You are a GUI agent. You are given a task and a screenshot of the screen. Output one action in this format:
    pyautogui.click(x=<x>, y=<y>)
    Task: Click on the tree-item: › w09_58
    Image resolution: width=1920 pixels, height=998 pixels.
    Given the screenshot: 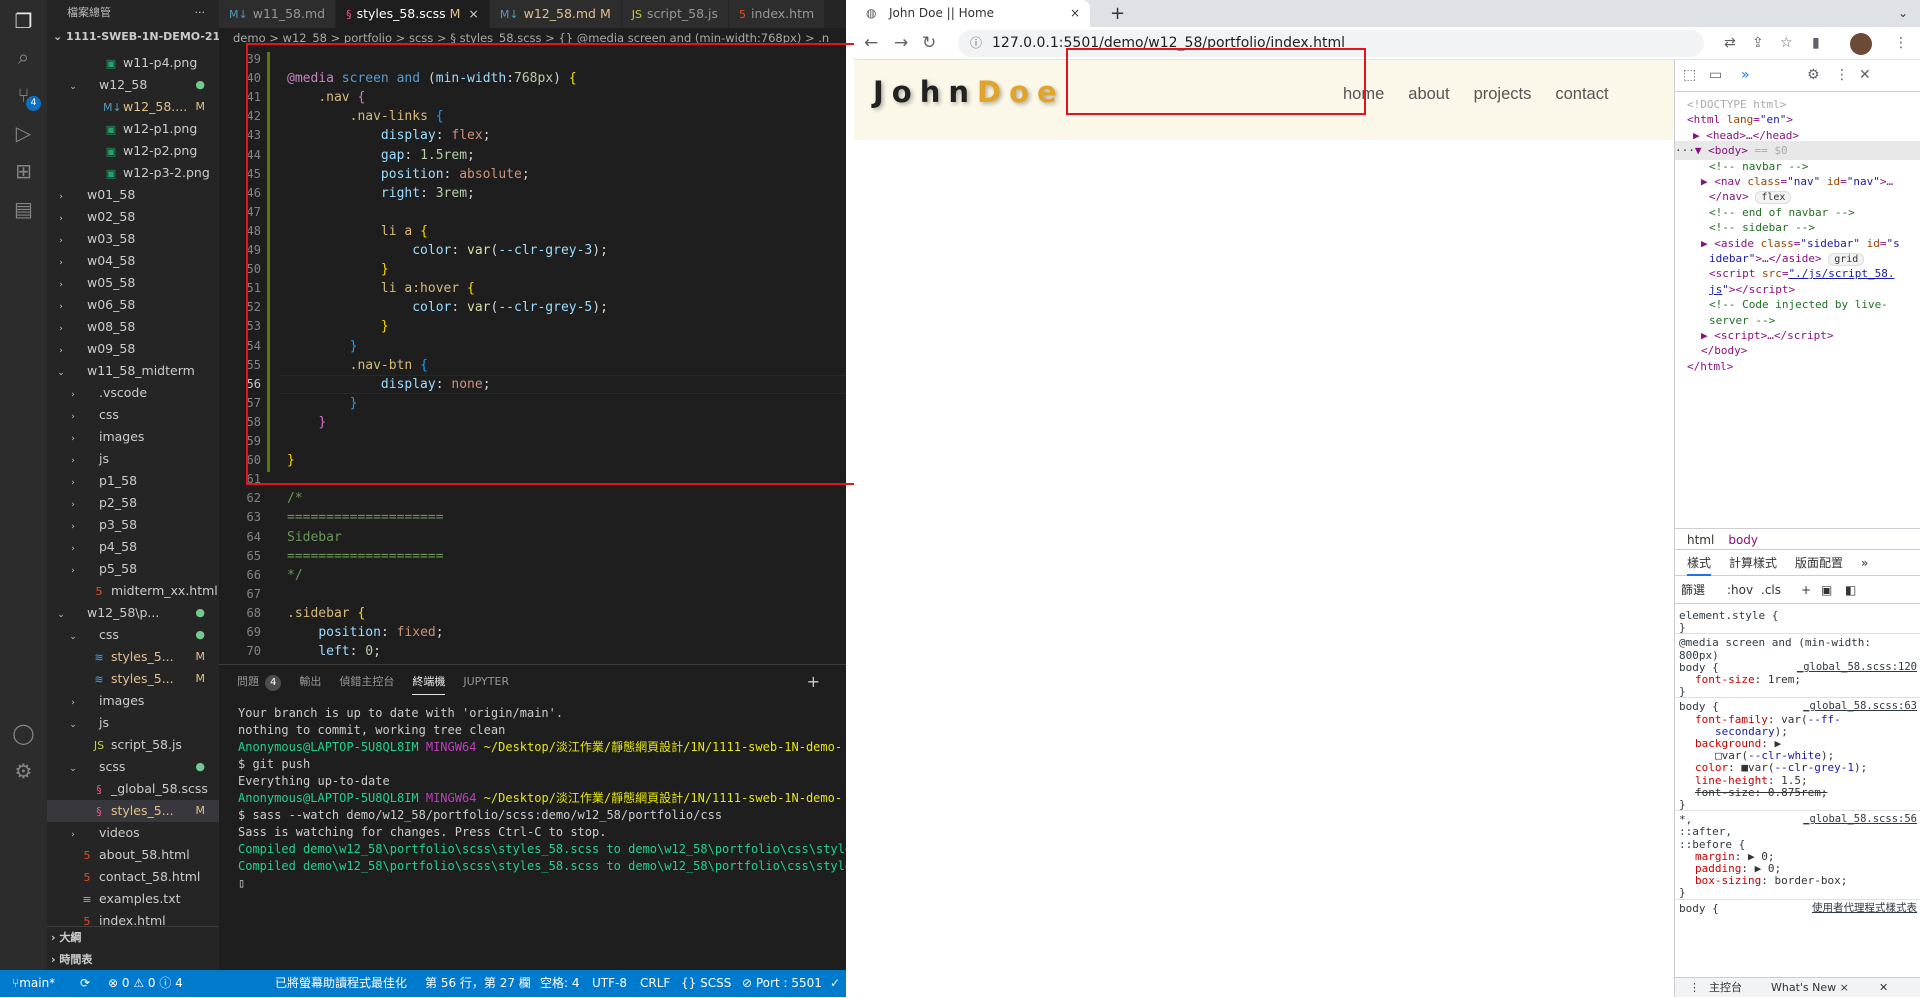 What is the action you would take?
    pyautogui.click(x=133, y=349)
    